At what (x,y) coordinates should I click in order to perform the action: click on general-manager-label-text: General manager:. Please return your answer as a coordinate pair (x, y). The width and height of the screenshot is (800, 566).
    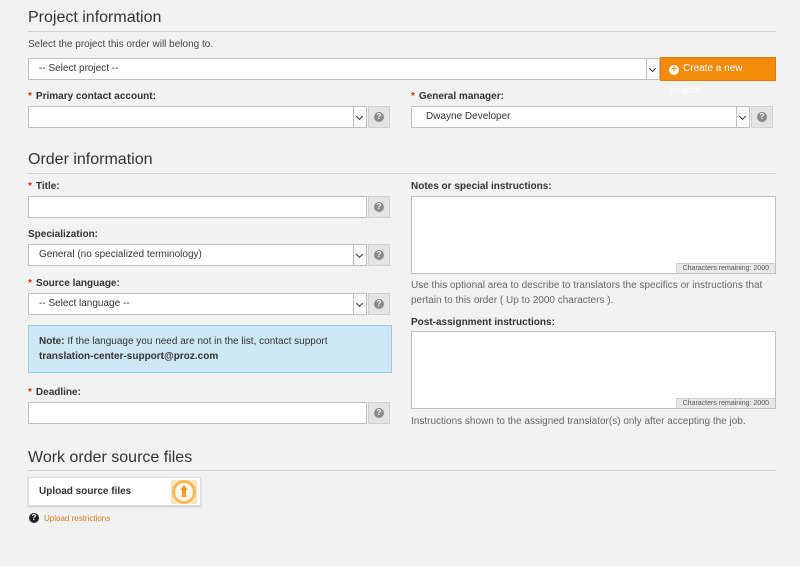
    Looking at the image, I should click on (461, 96).